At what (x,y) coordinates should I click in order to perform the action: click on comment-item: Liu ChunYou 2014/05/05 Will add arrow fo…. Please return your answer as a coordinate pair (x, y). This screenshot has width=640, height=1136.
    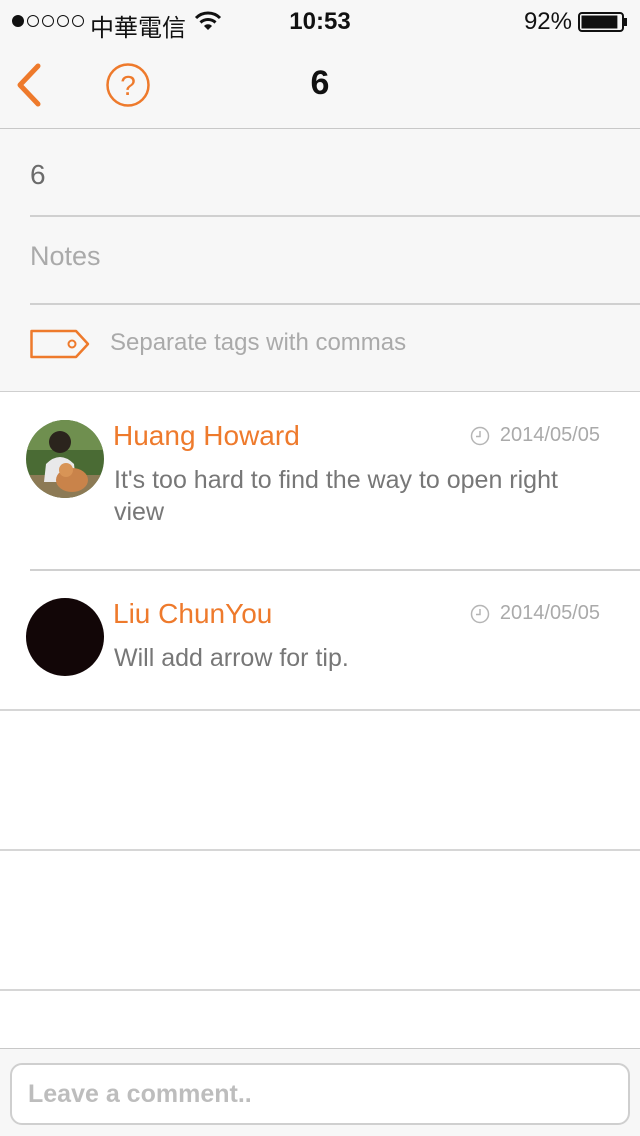
    Looking at the image, I should click on (320, 640).